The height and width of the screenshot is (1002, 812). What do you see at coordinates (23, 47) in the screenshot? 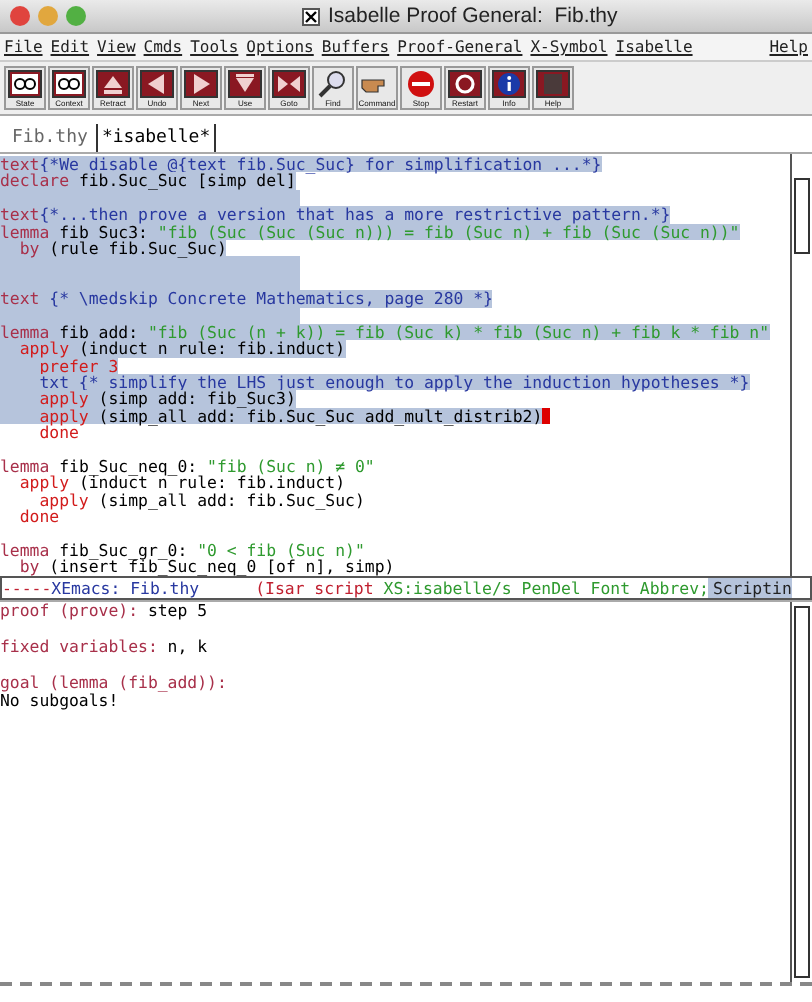
I see `menu-item: File` at bounding box center [23, 47].